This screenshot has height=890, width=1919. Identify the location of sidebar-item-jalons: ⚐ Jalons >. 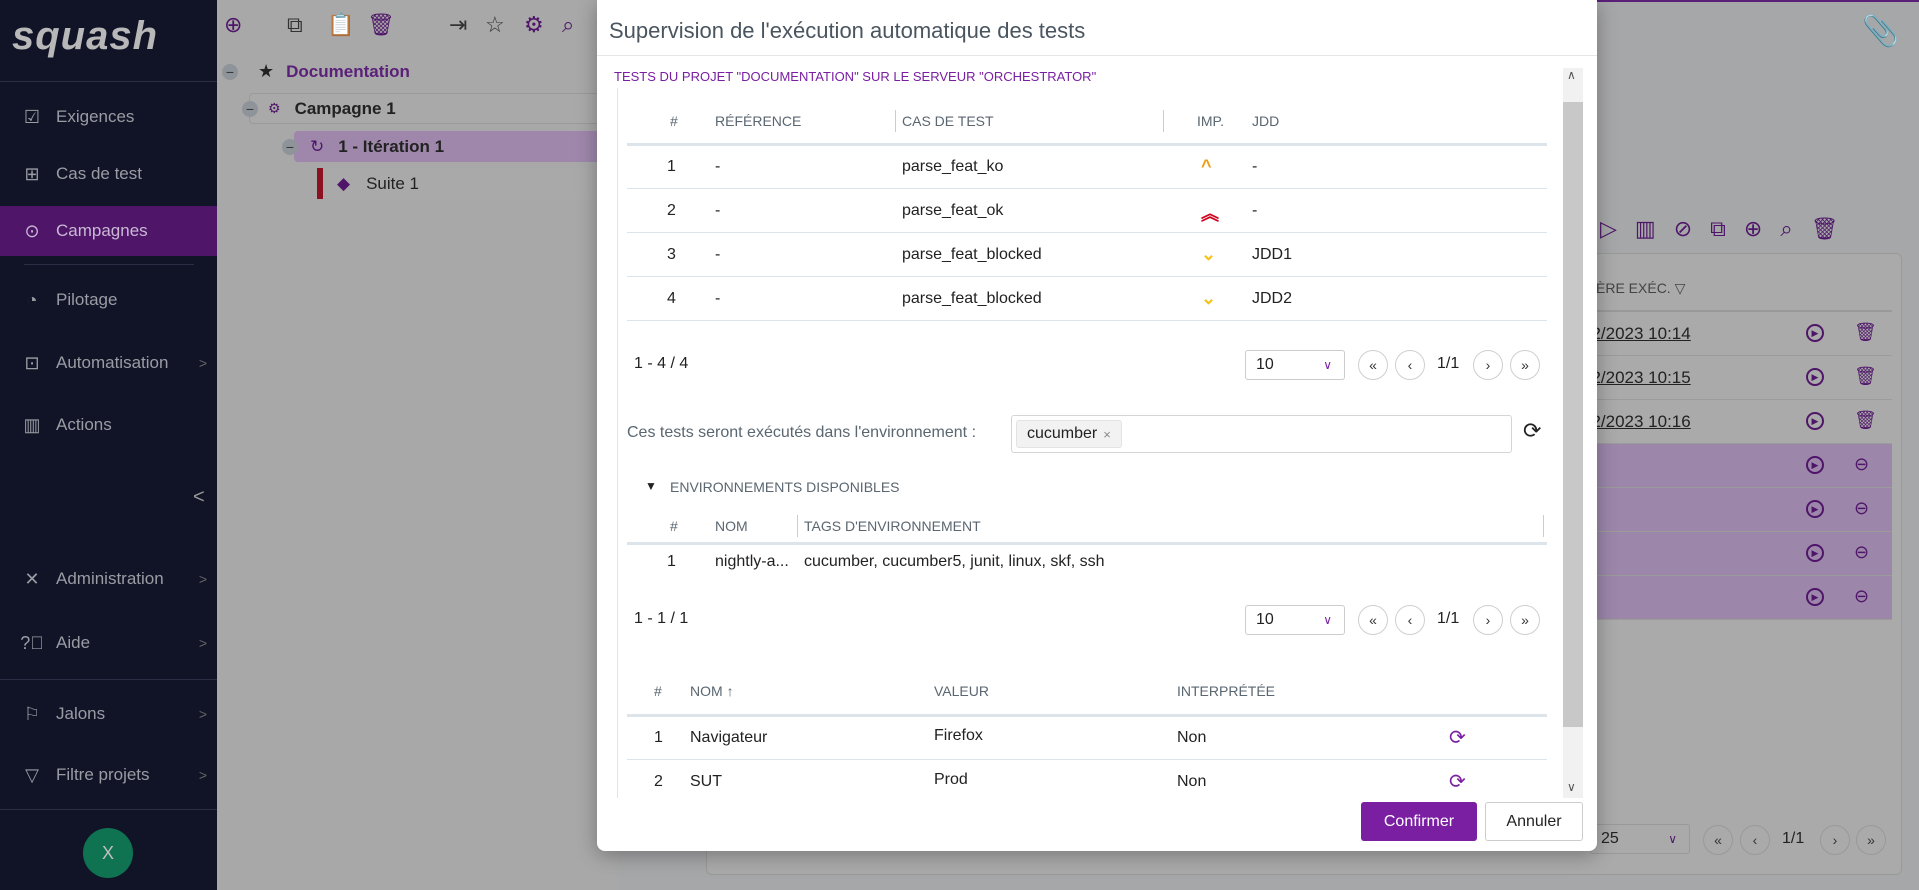
(108, 714).